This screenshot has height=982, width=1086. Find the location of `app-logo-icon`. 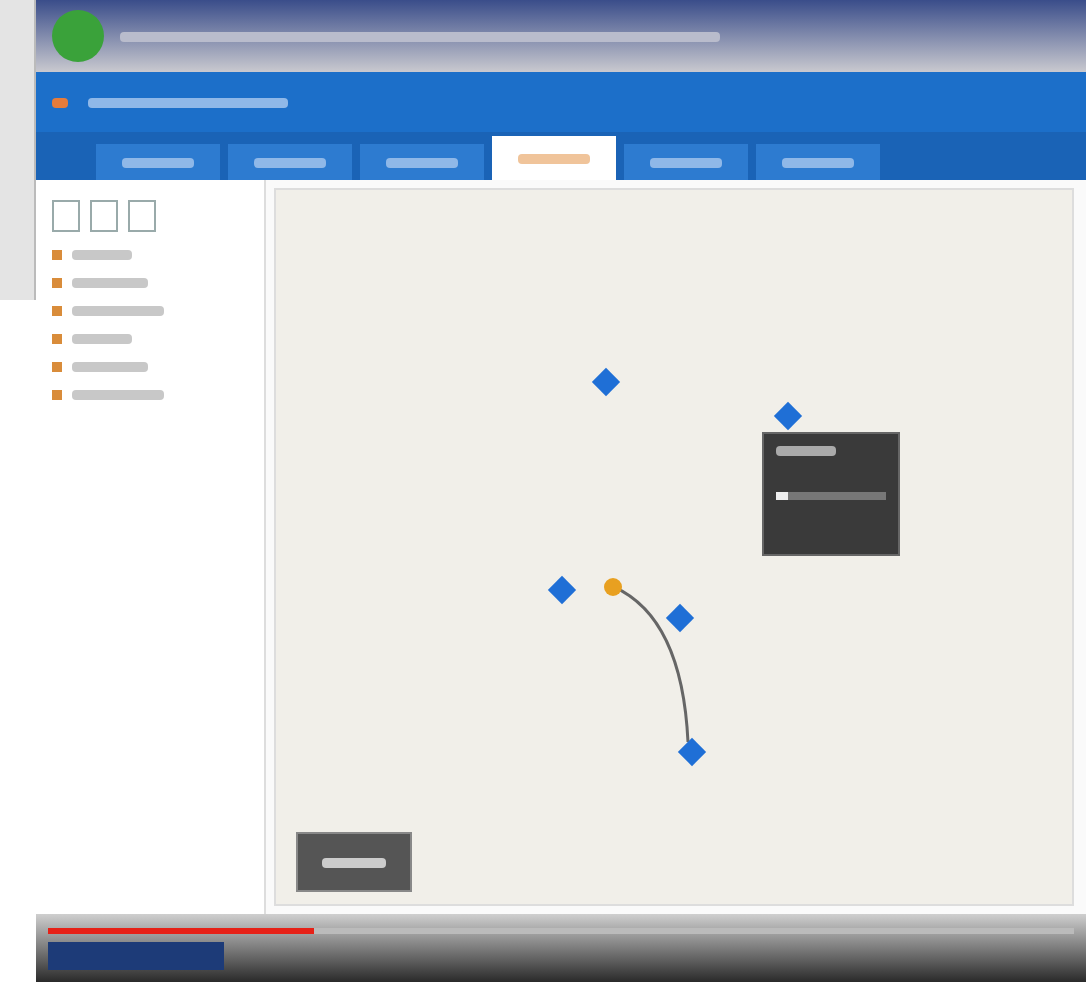

app-logo-icon is located at coordinates (60, 102).